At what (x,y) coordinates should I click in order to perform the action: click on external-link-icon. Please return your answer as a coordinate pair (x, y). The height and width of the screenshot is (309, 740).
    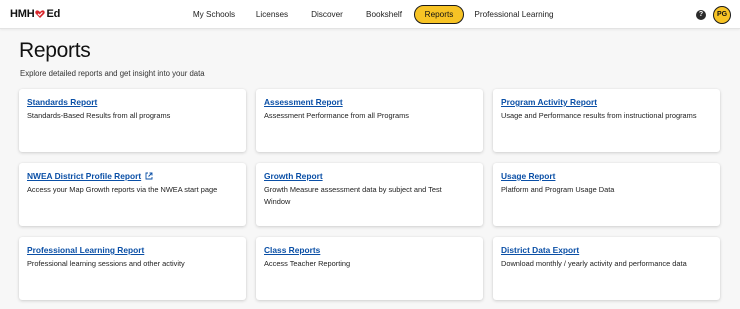
    Looking at the image, I should click on (149, 176).